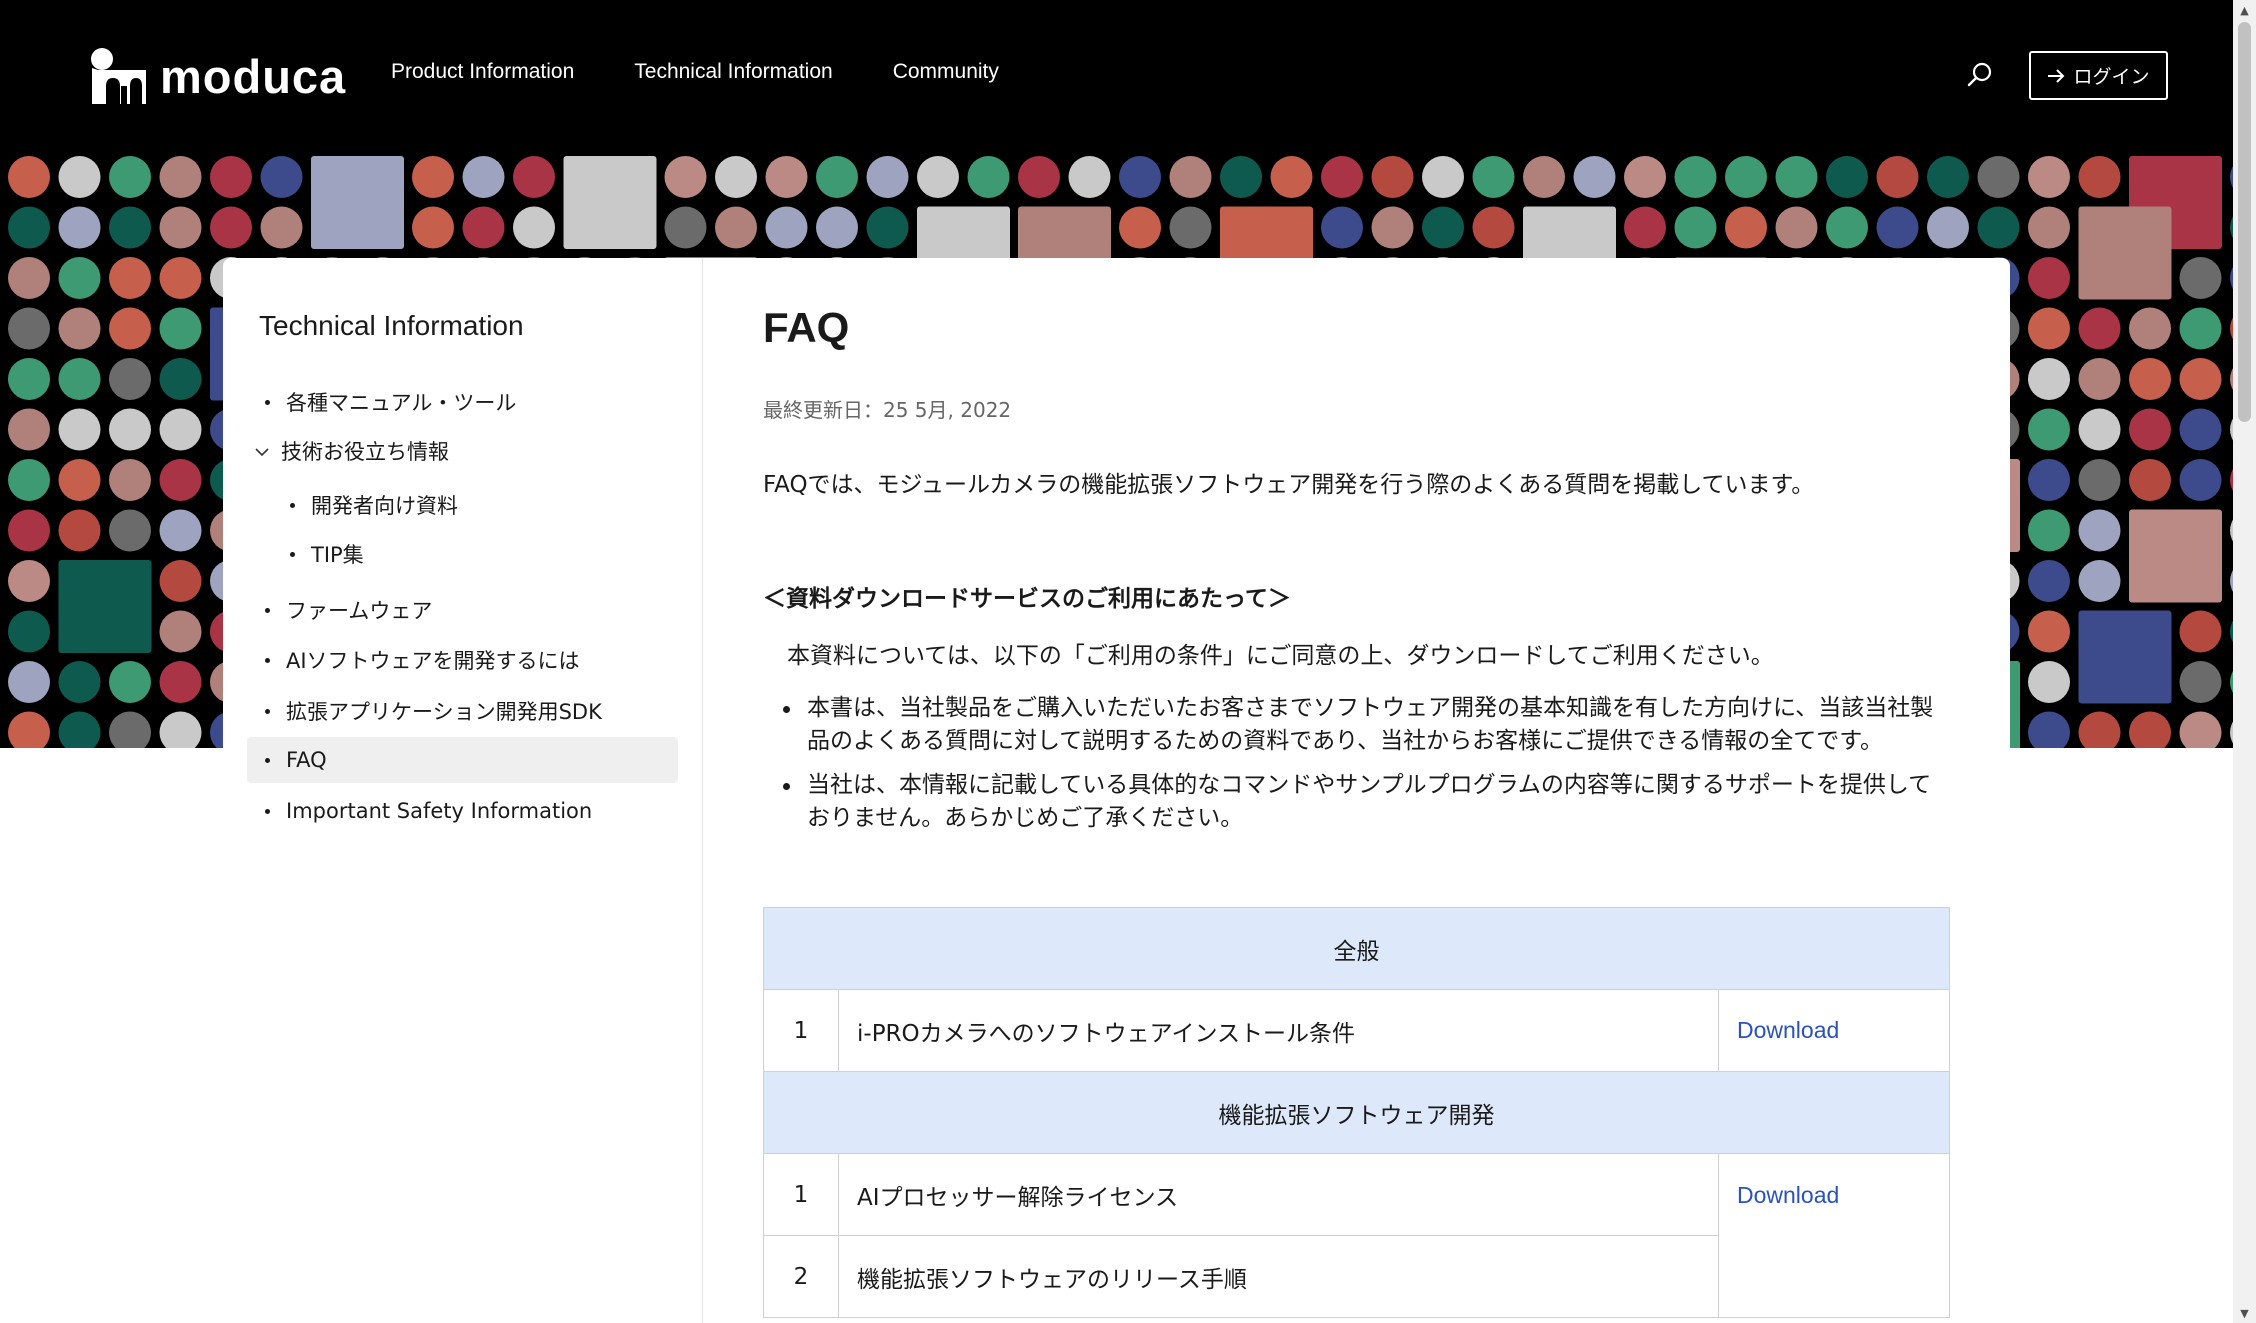 This screenshot has width=2256, height=1323. Describe the element at coordinates (2244, 10) in the screenshot. I see `scroll-up-icon: ▲` at that location.